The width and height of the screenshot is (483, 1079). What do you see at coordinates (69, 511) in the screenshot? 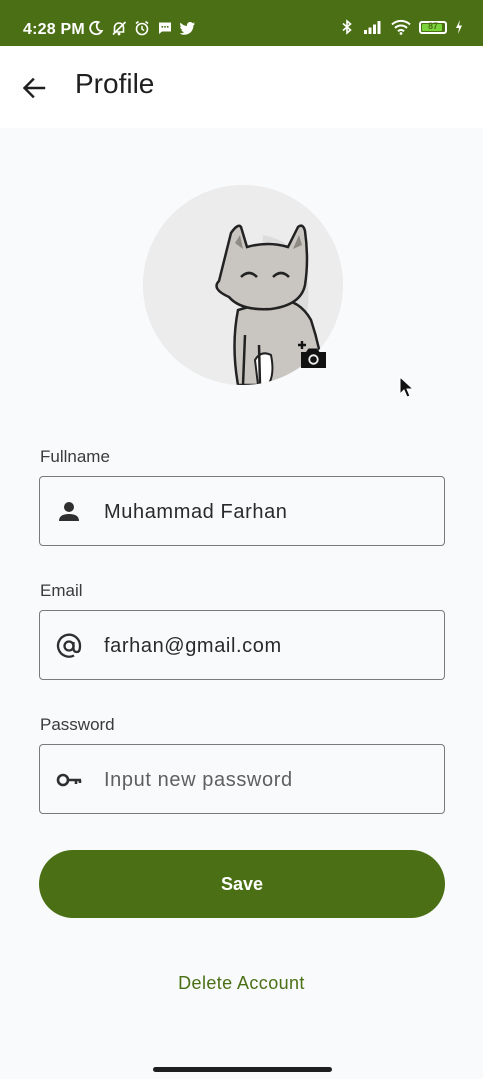
I see `person-icon` at bounding box center [69, 511].